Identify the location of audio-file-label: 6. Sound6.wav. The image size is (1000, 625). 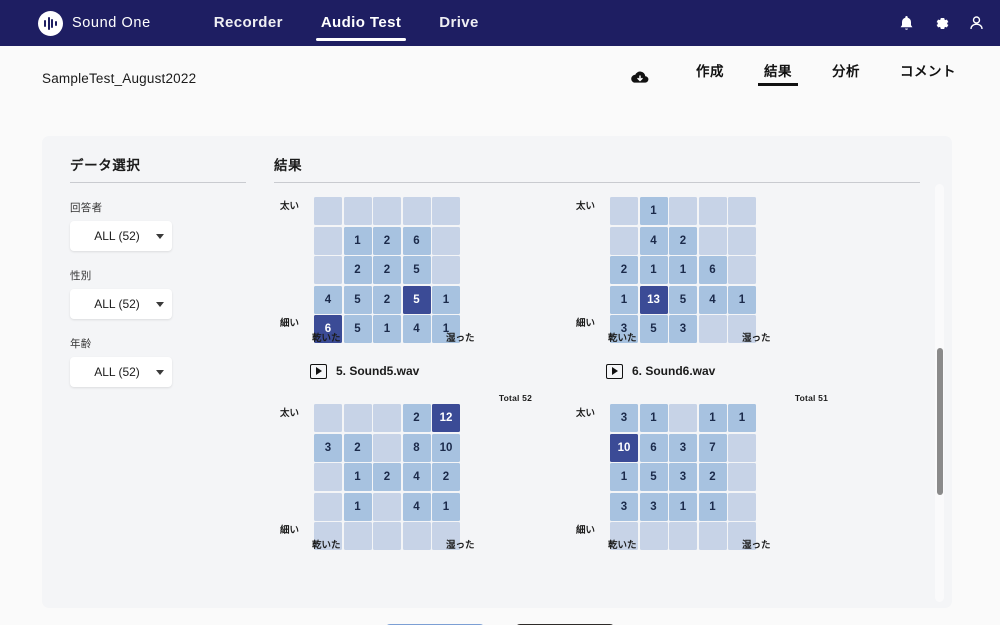
(722, 371).